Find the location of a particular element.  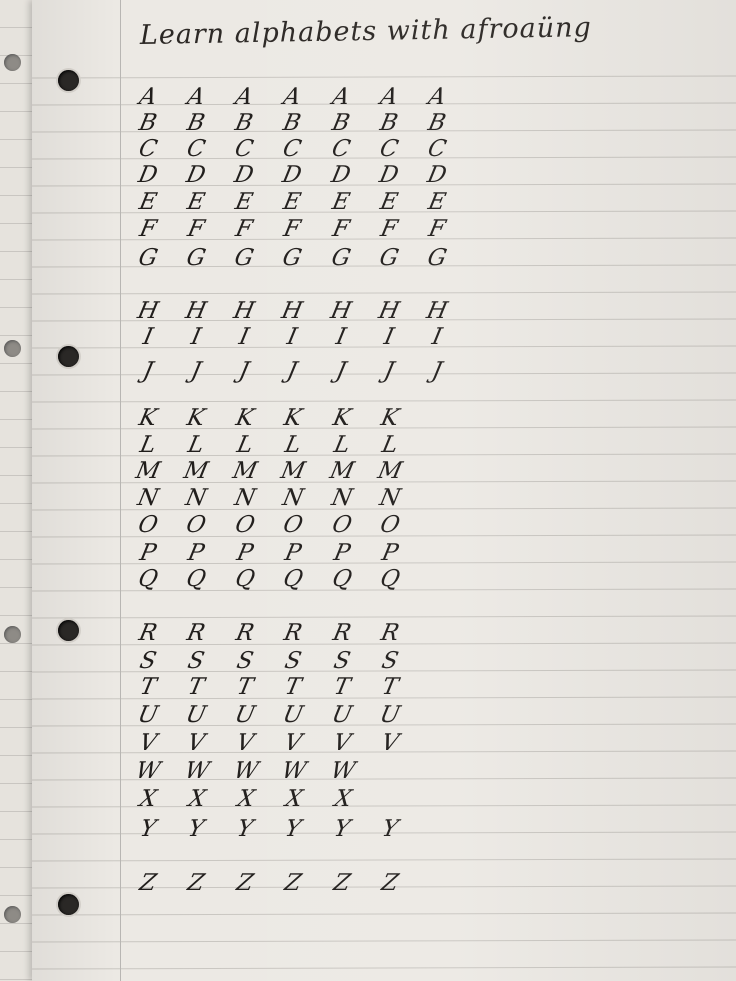

letter-row-y: YYYYYY is located at coordinates (269, 828).